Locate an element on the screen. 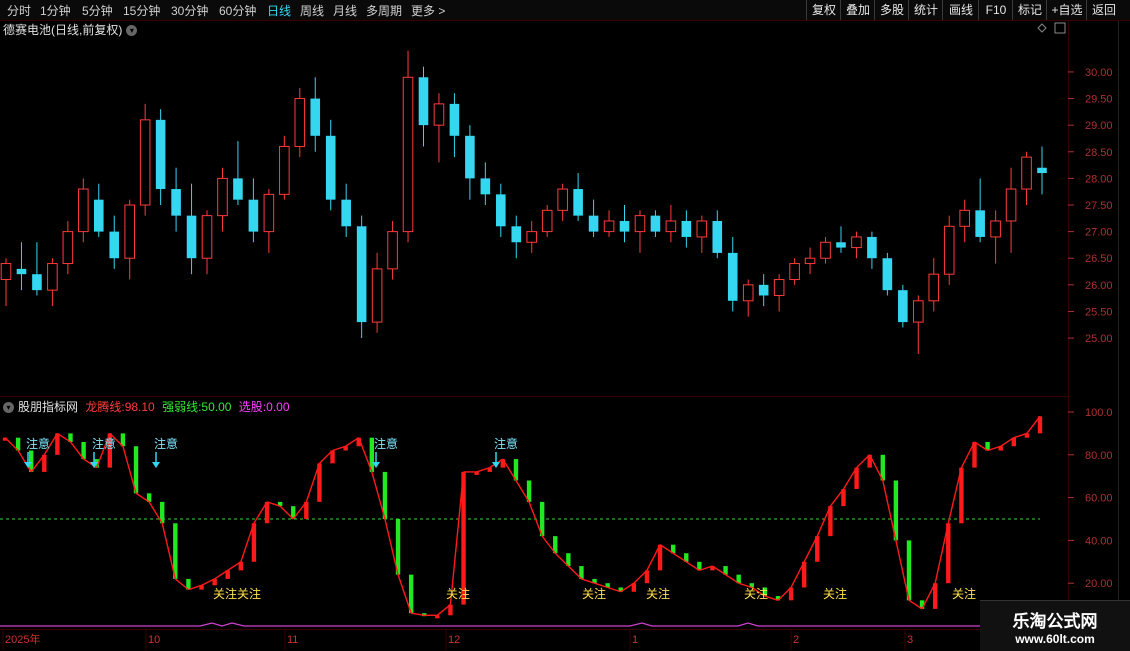 The width and height of the screenshot is (1130, 651). date-label: 12 is located at coordinates (454, 640).